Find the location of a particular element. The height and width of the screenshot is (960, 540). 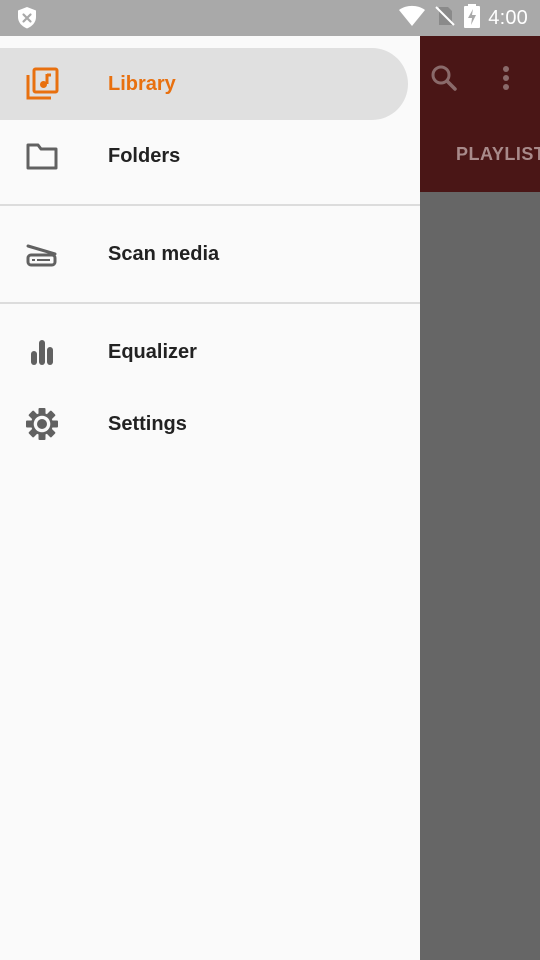

app-toolbar is located at coordinates (480, 114).